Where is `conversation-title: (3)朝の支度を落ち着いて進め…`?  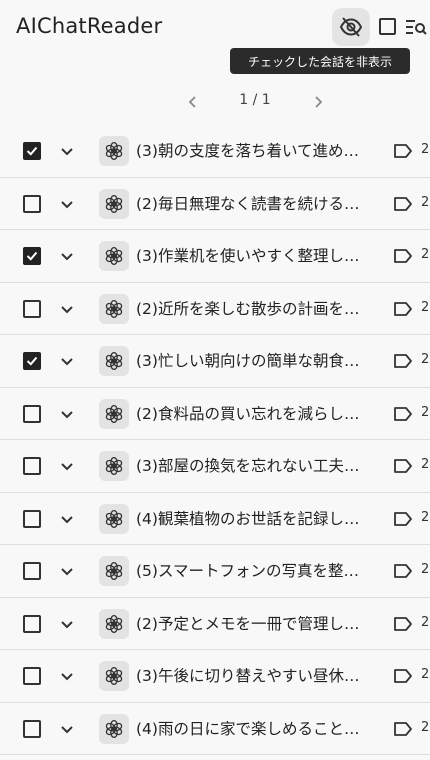
conversation-title: (3)朝の支度を落ち着いて進め… is located at coordinates (252, 150).